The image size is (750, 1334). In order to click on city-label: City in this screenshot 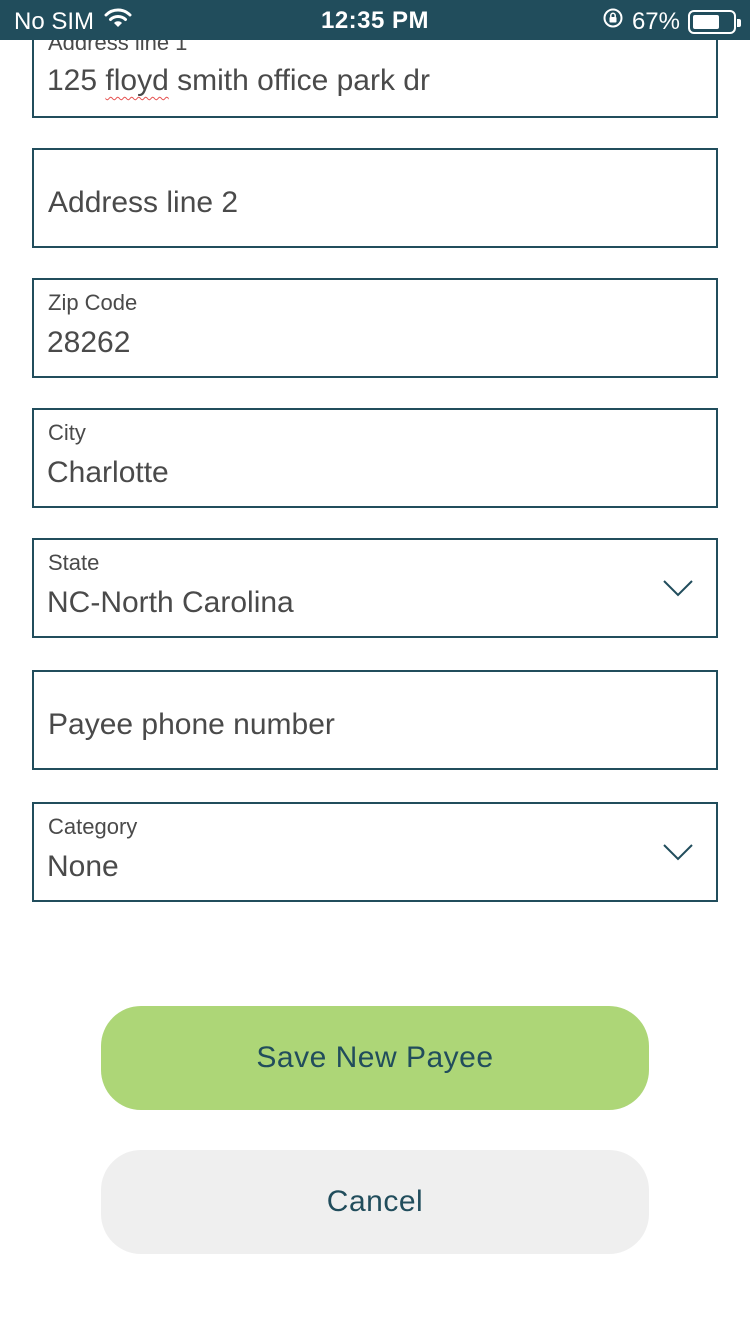, I will do `click(67, 432)`.